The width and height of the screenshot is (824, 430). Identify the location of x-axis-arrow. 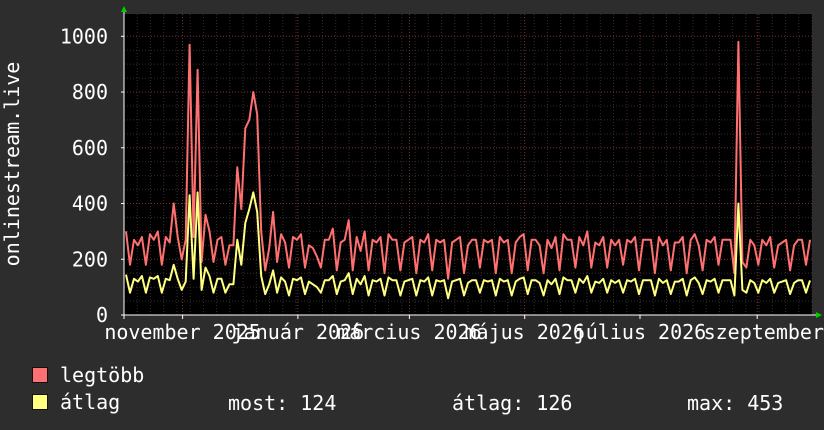
(819, 315).